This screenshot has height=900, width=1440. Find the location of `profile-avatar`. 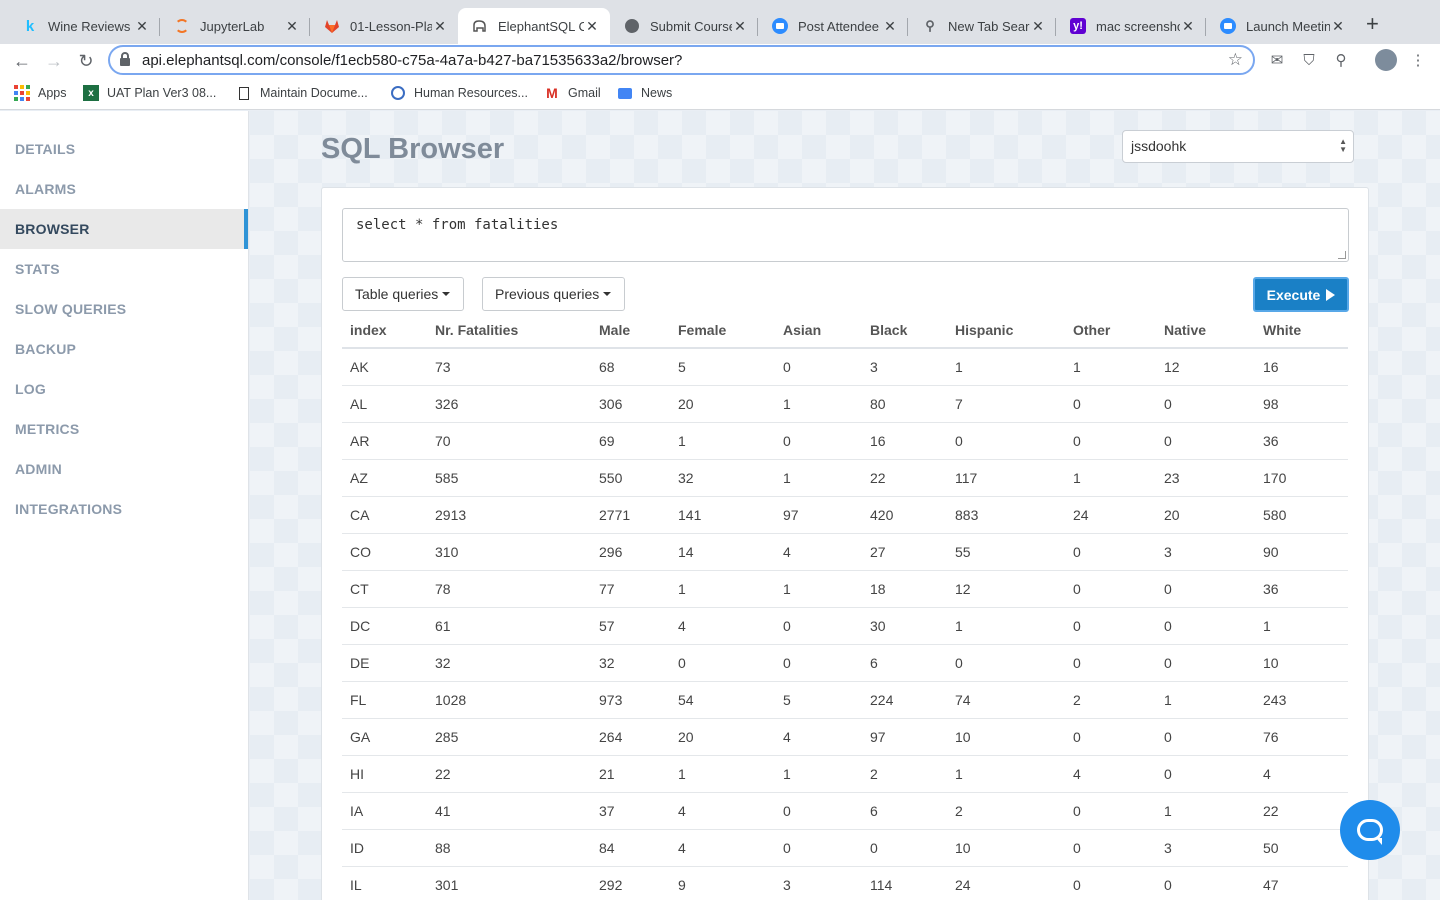

profile-avatar is located at coordinates (1386, 60).